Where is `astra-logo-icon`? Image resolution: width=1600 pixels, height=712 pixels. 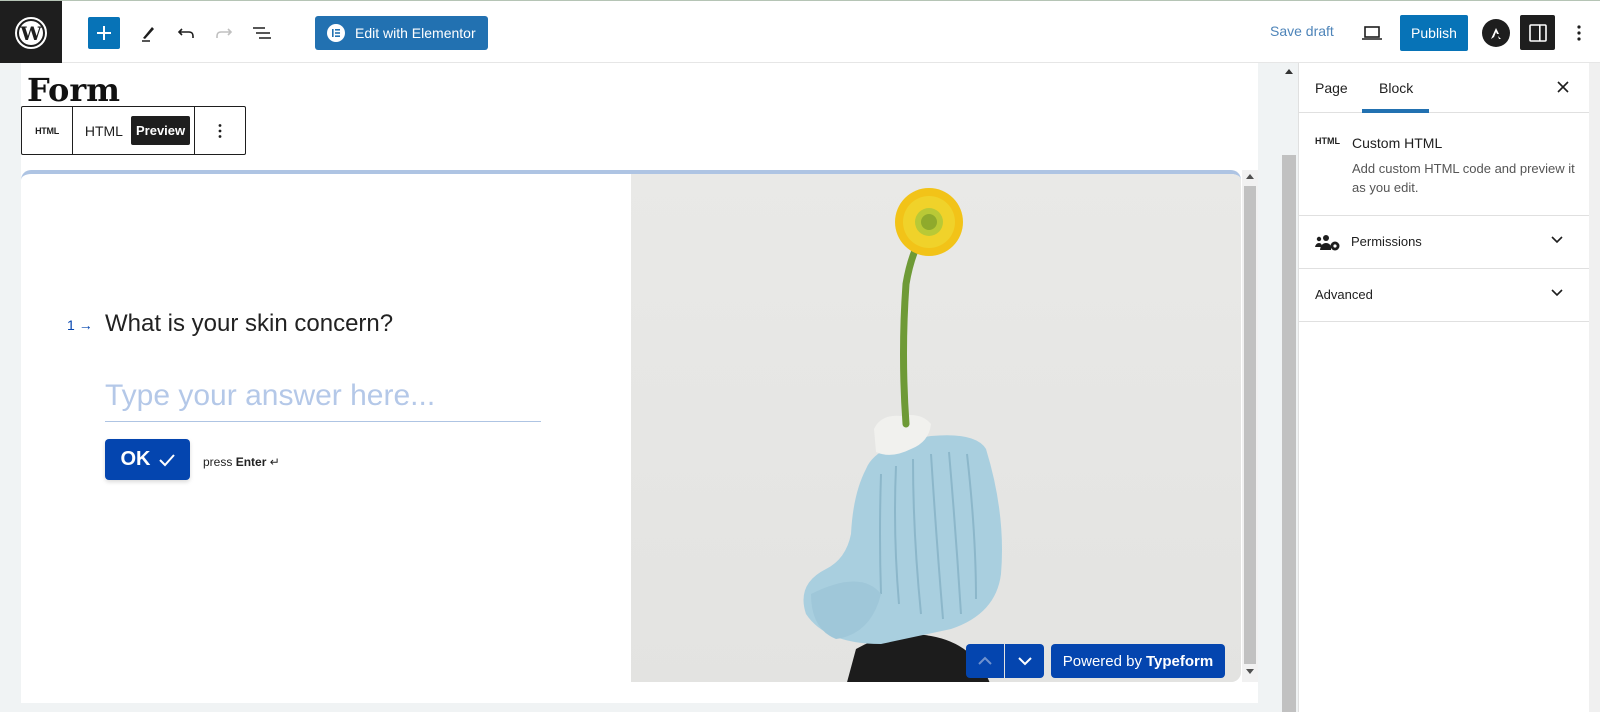 astra-logo-icon is located at coordinates (1496, 33).